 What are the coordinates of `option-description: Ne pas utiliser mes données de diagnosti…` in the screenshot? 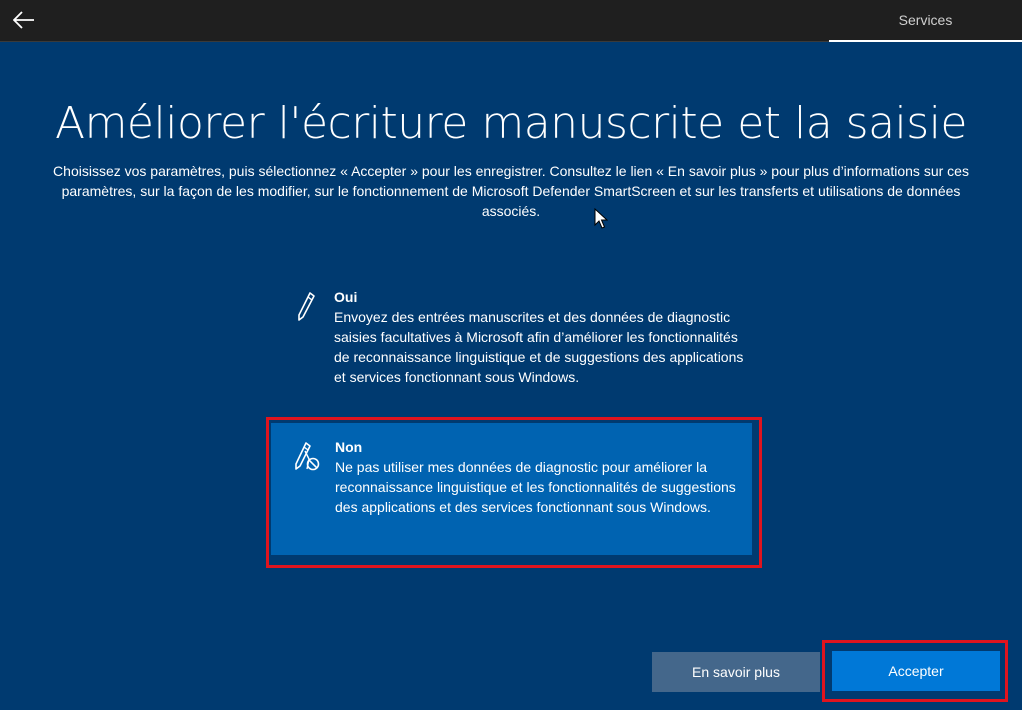 It's located at (535, 487).